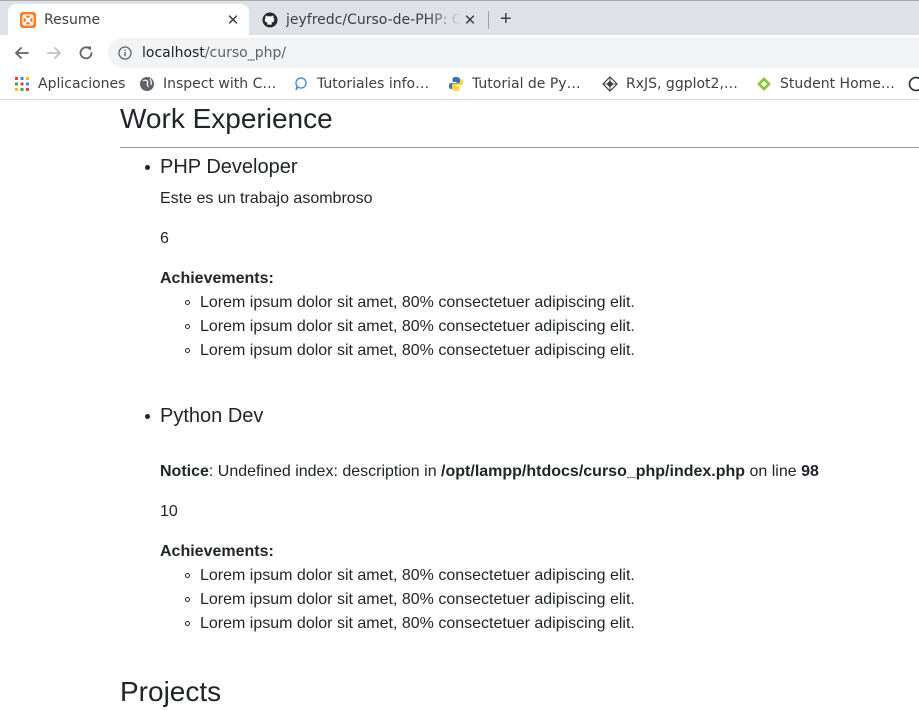  I want to click on url-path: /curso_php/, so click(245, 53).